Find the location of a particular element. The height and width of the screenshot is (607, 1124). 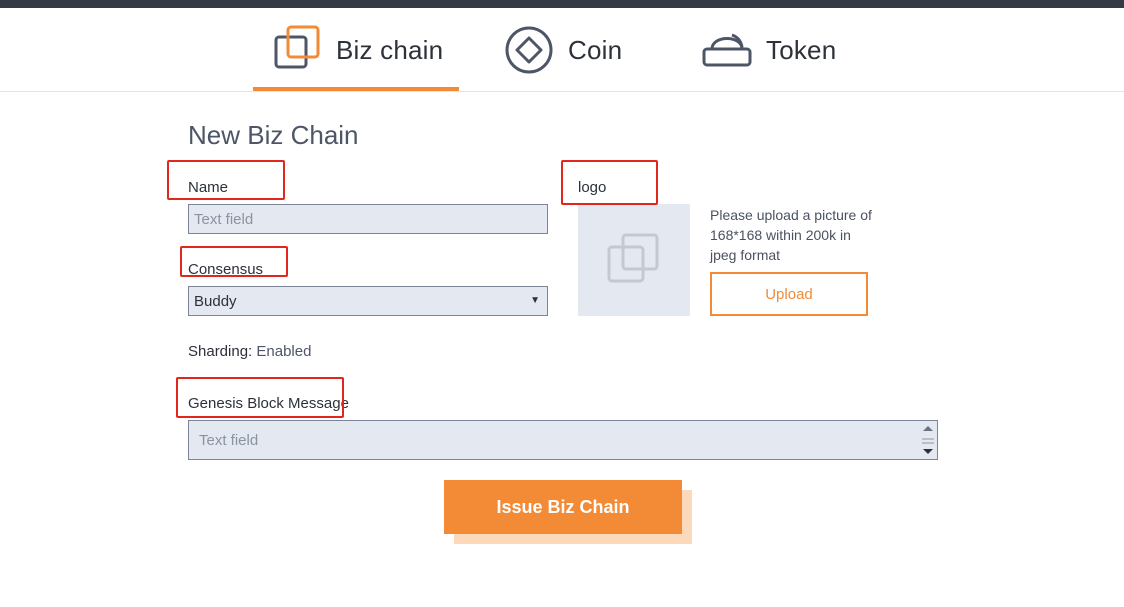

tab-token: Token is located at coordinates (769, 50).